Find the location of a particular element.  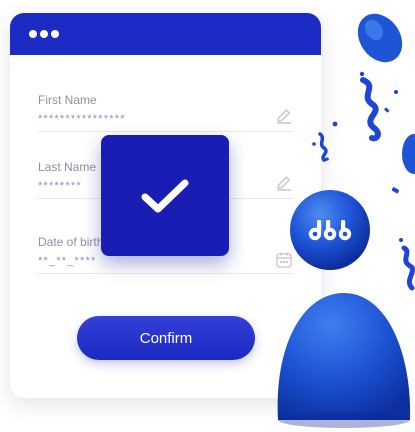

success-check-tile is located at coordinates (165, 195).